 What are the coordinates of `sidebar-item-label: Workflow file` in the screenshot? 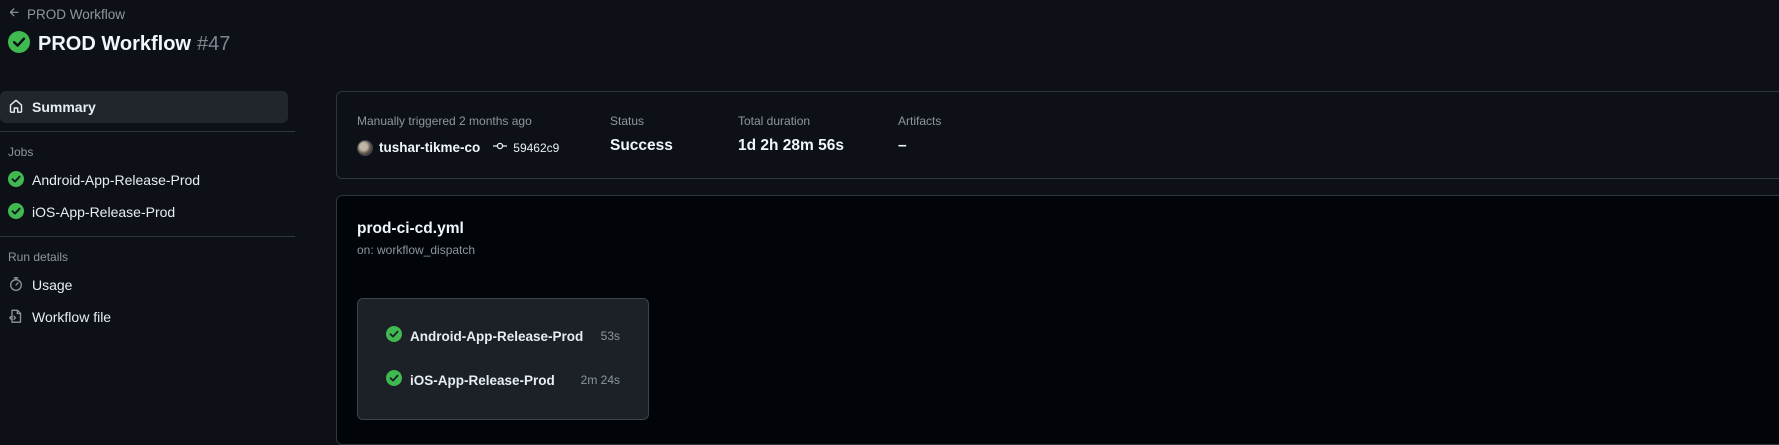 It's located at (72, 317).